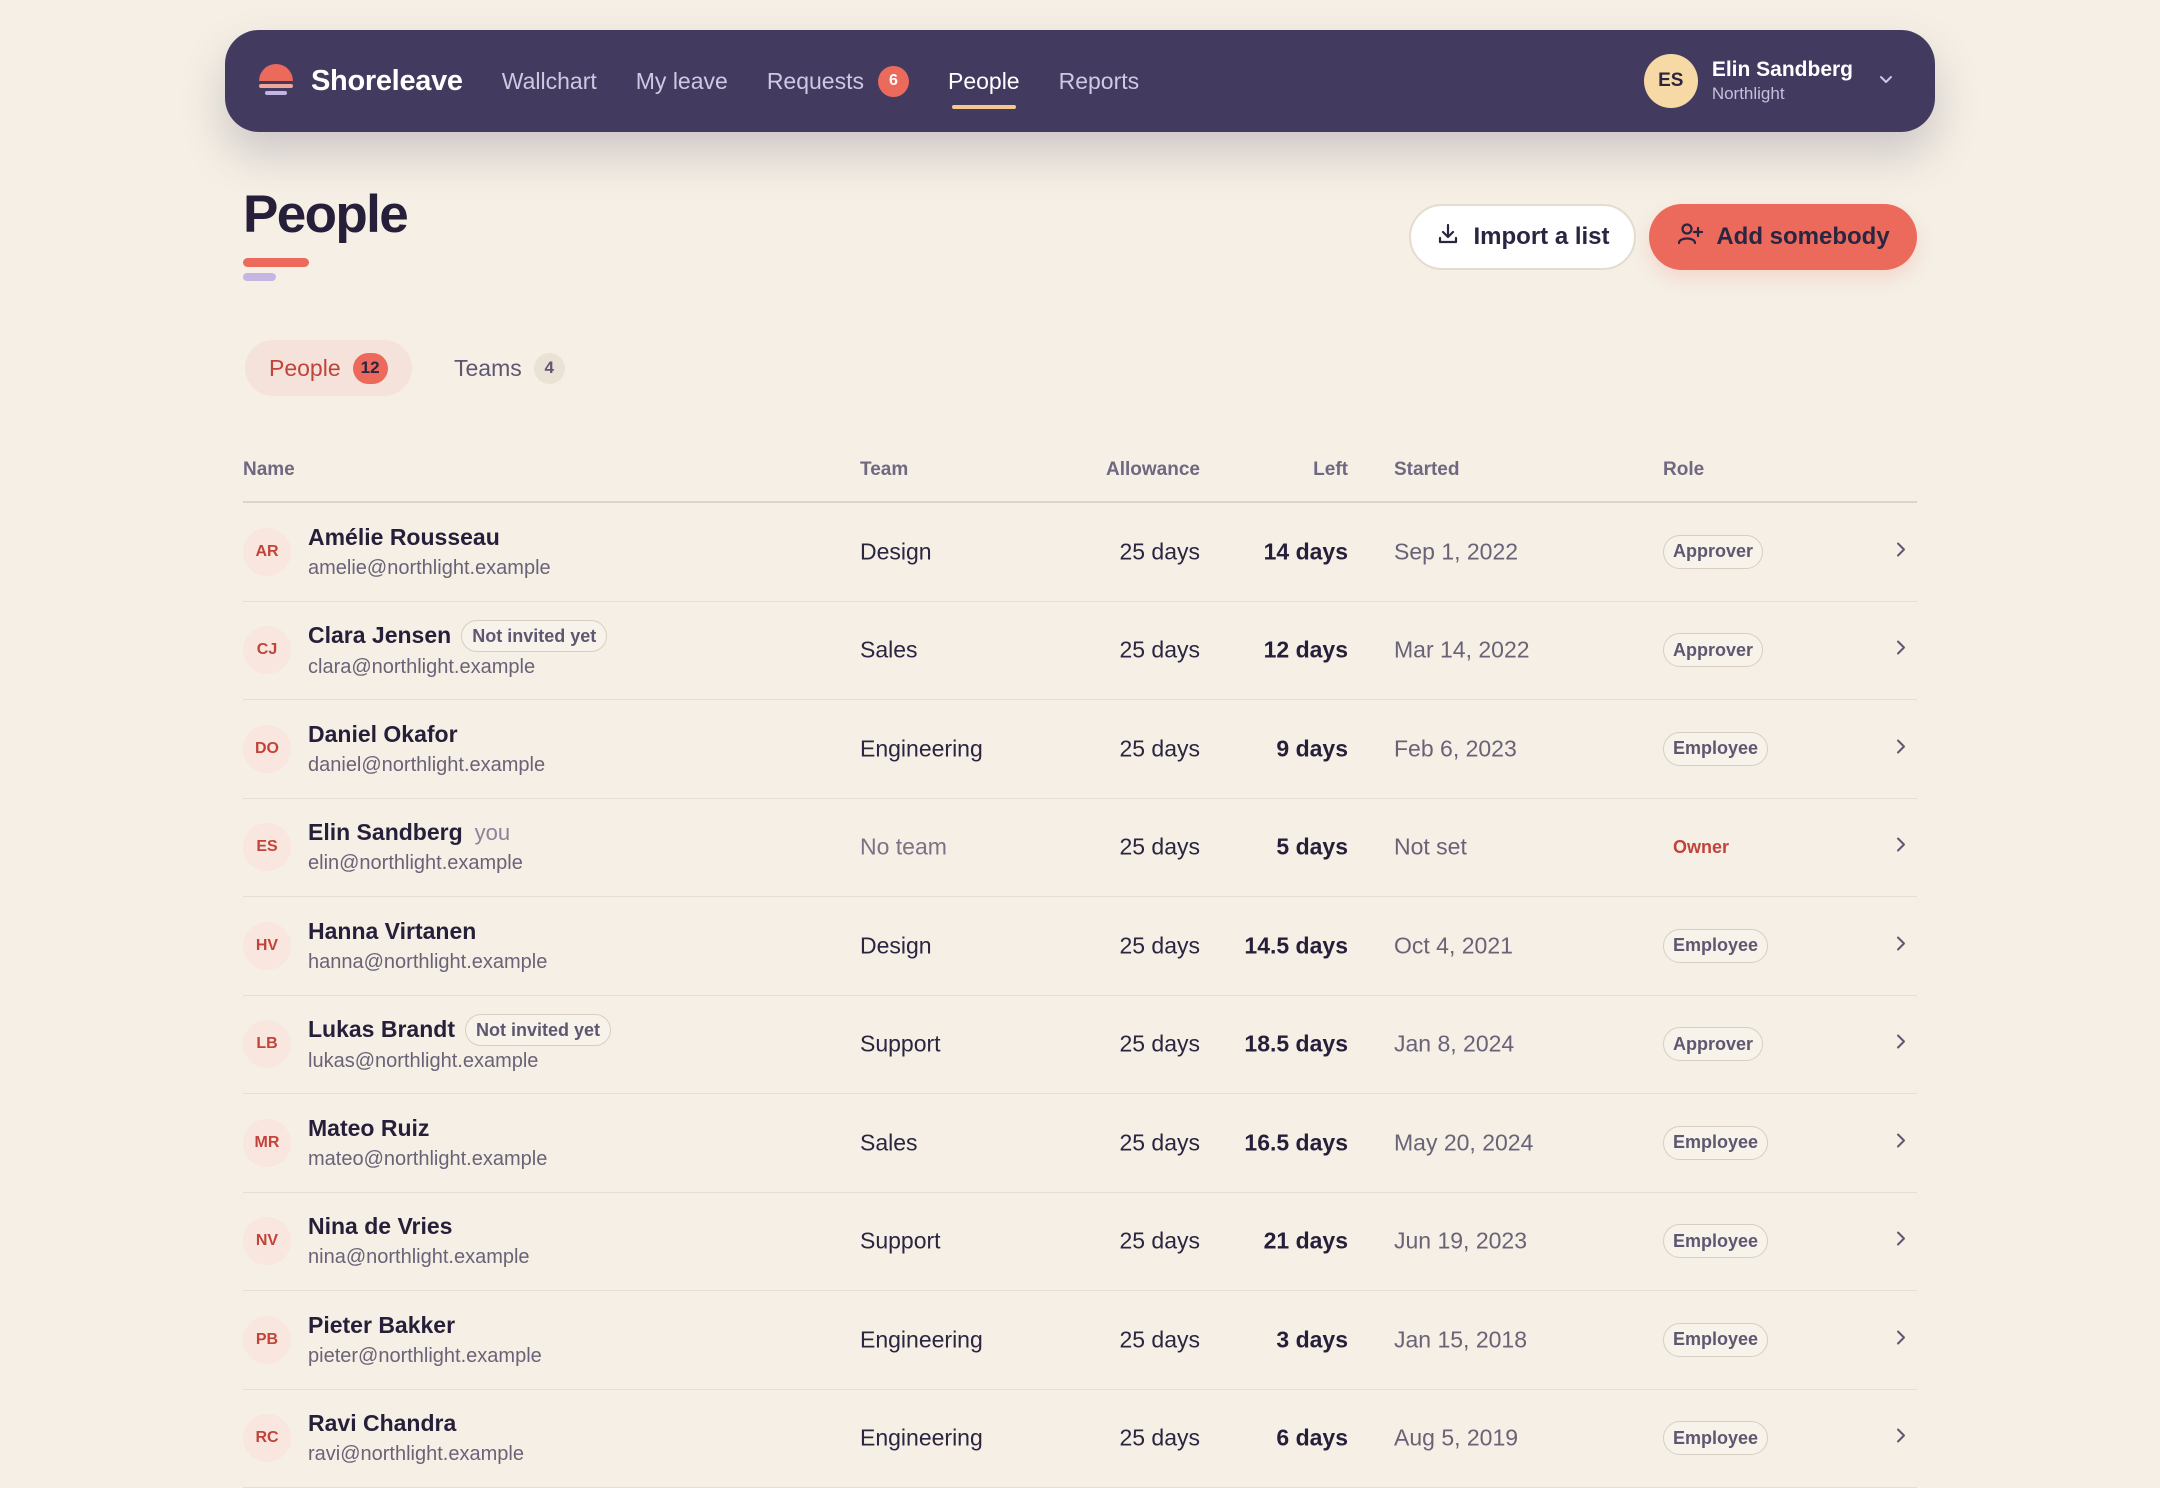 The width and height of the screenshot is (2160, 1488). What do you see at coordinates (425, 1326) in the screenshot?
I see `person-name-line: Pieter Bakker` at bounding box center [425, 1326].